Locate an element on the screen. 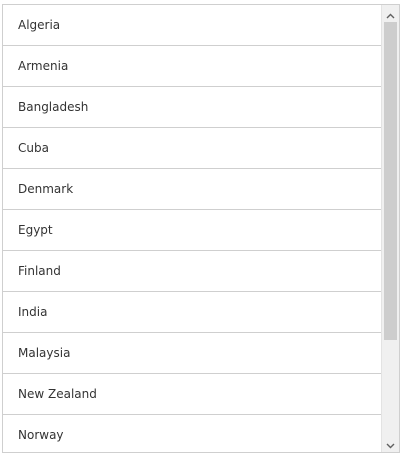 The width and height of the screenshot is (403, 454). list-item-bangladesh: Bangladesh is located at coordinates (192, 107).